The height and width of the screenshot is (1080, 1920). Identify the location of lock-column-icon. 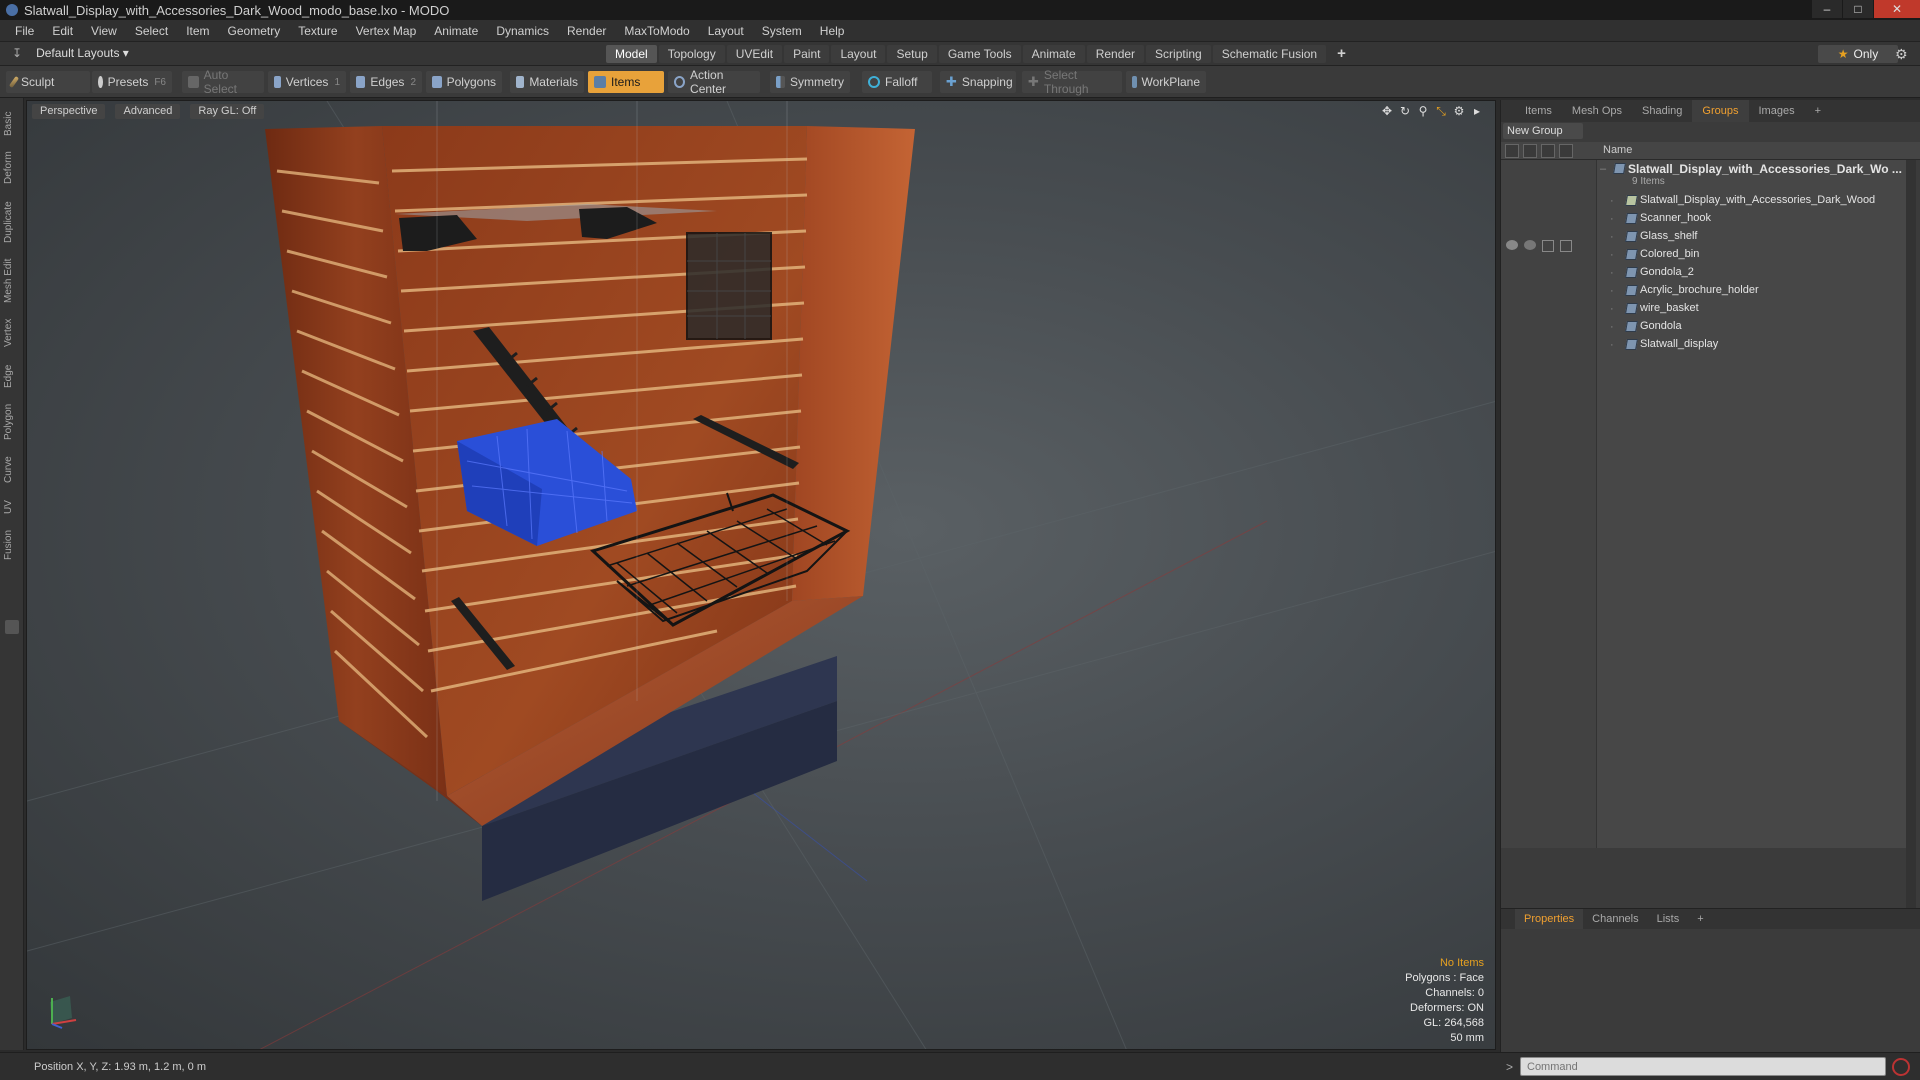
(1548, 151).